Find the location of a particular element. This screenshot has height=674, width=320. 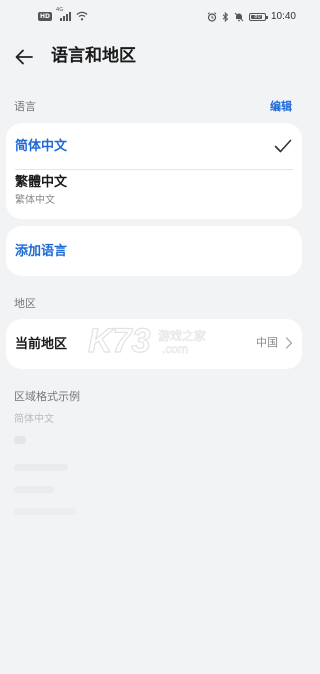

status-left: HD 4G is located at coordinates (63, 14).